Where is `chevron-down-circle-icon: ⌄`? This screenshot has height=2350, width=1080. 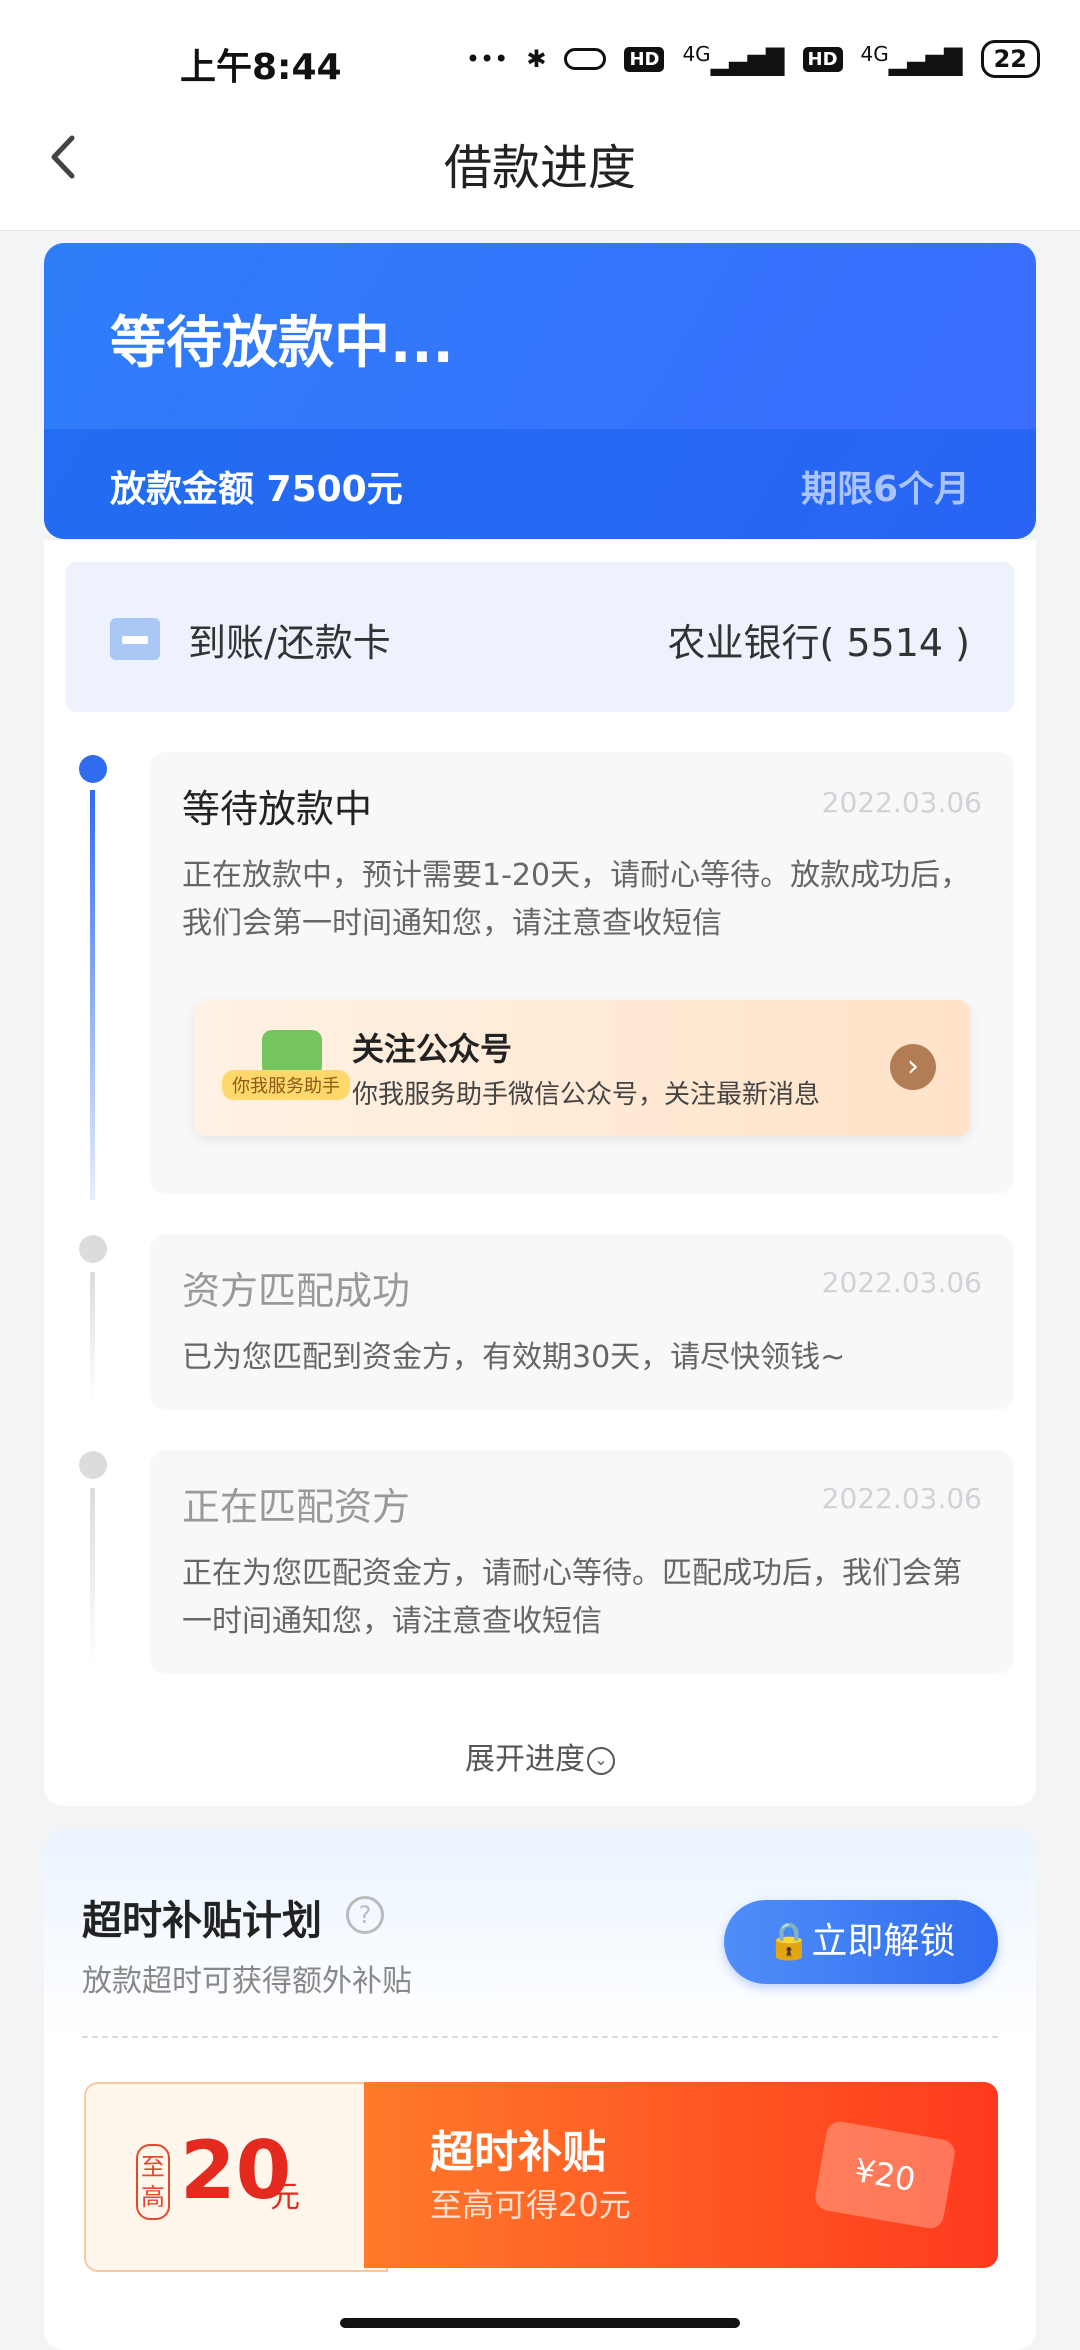
chevron-down-circle-icon: ⌄ is located at coordinates (601, 1760).